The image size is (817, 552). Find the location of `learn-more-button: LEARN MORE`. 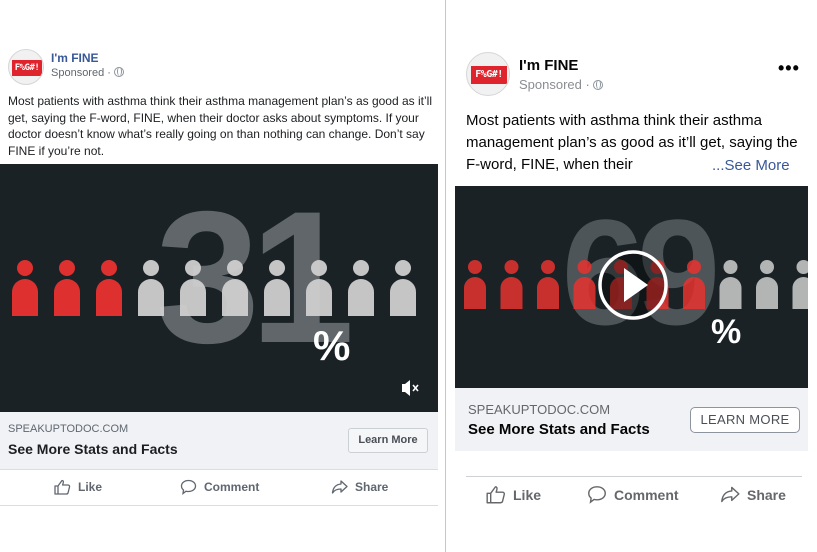

learn-more-button: LEARN MORE is located at coordinates (745, 420).